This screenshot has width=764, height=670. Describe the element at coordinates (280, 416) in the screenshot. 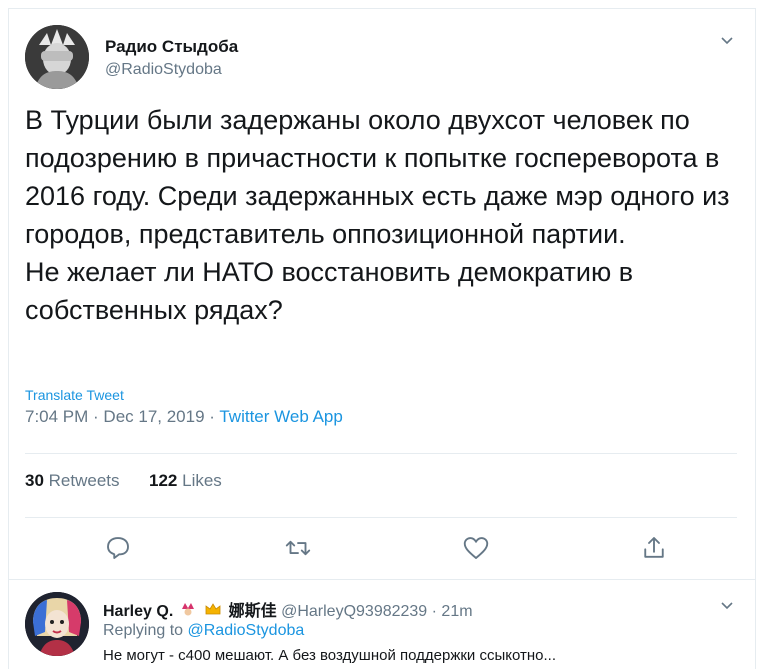

I see `source-app-link: Twitter Web App` at that location.